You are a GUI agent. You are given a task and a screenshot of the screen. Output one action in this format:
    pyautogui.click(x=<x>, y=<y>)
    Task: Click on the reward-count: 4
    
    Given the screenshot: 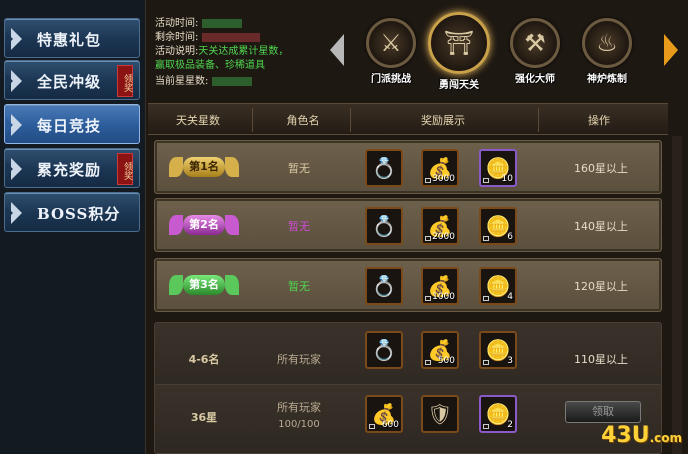 What is the action you would take?
    pyautogui.click(x=510, y=297)
    